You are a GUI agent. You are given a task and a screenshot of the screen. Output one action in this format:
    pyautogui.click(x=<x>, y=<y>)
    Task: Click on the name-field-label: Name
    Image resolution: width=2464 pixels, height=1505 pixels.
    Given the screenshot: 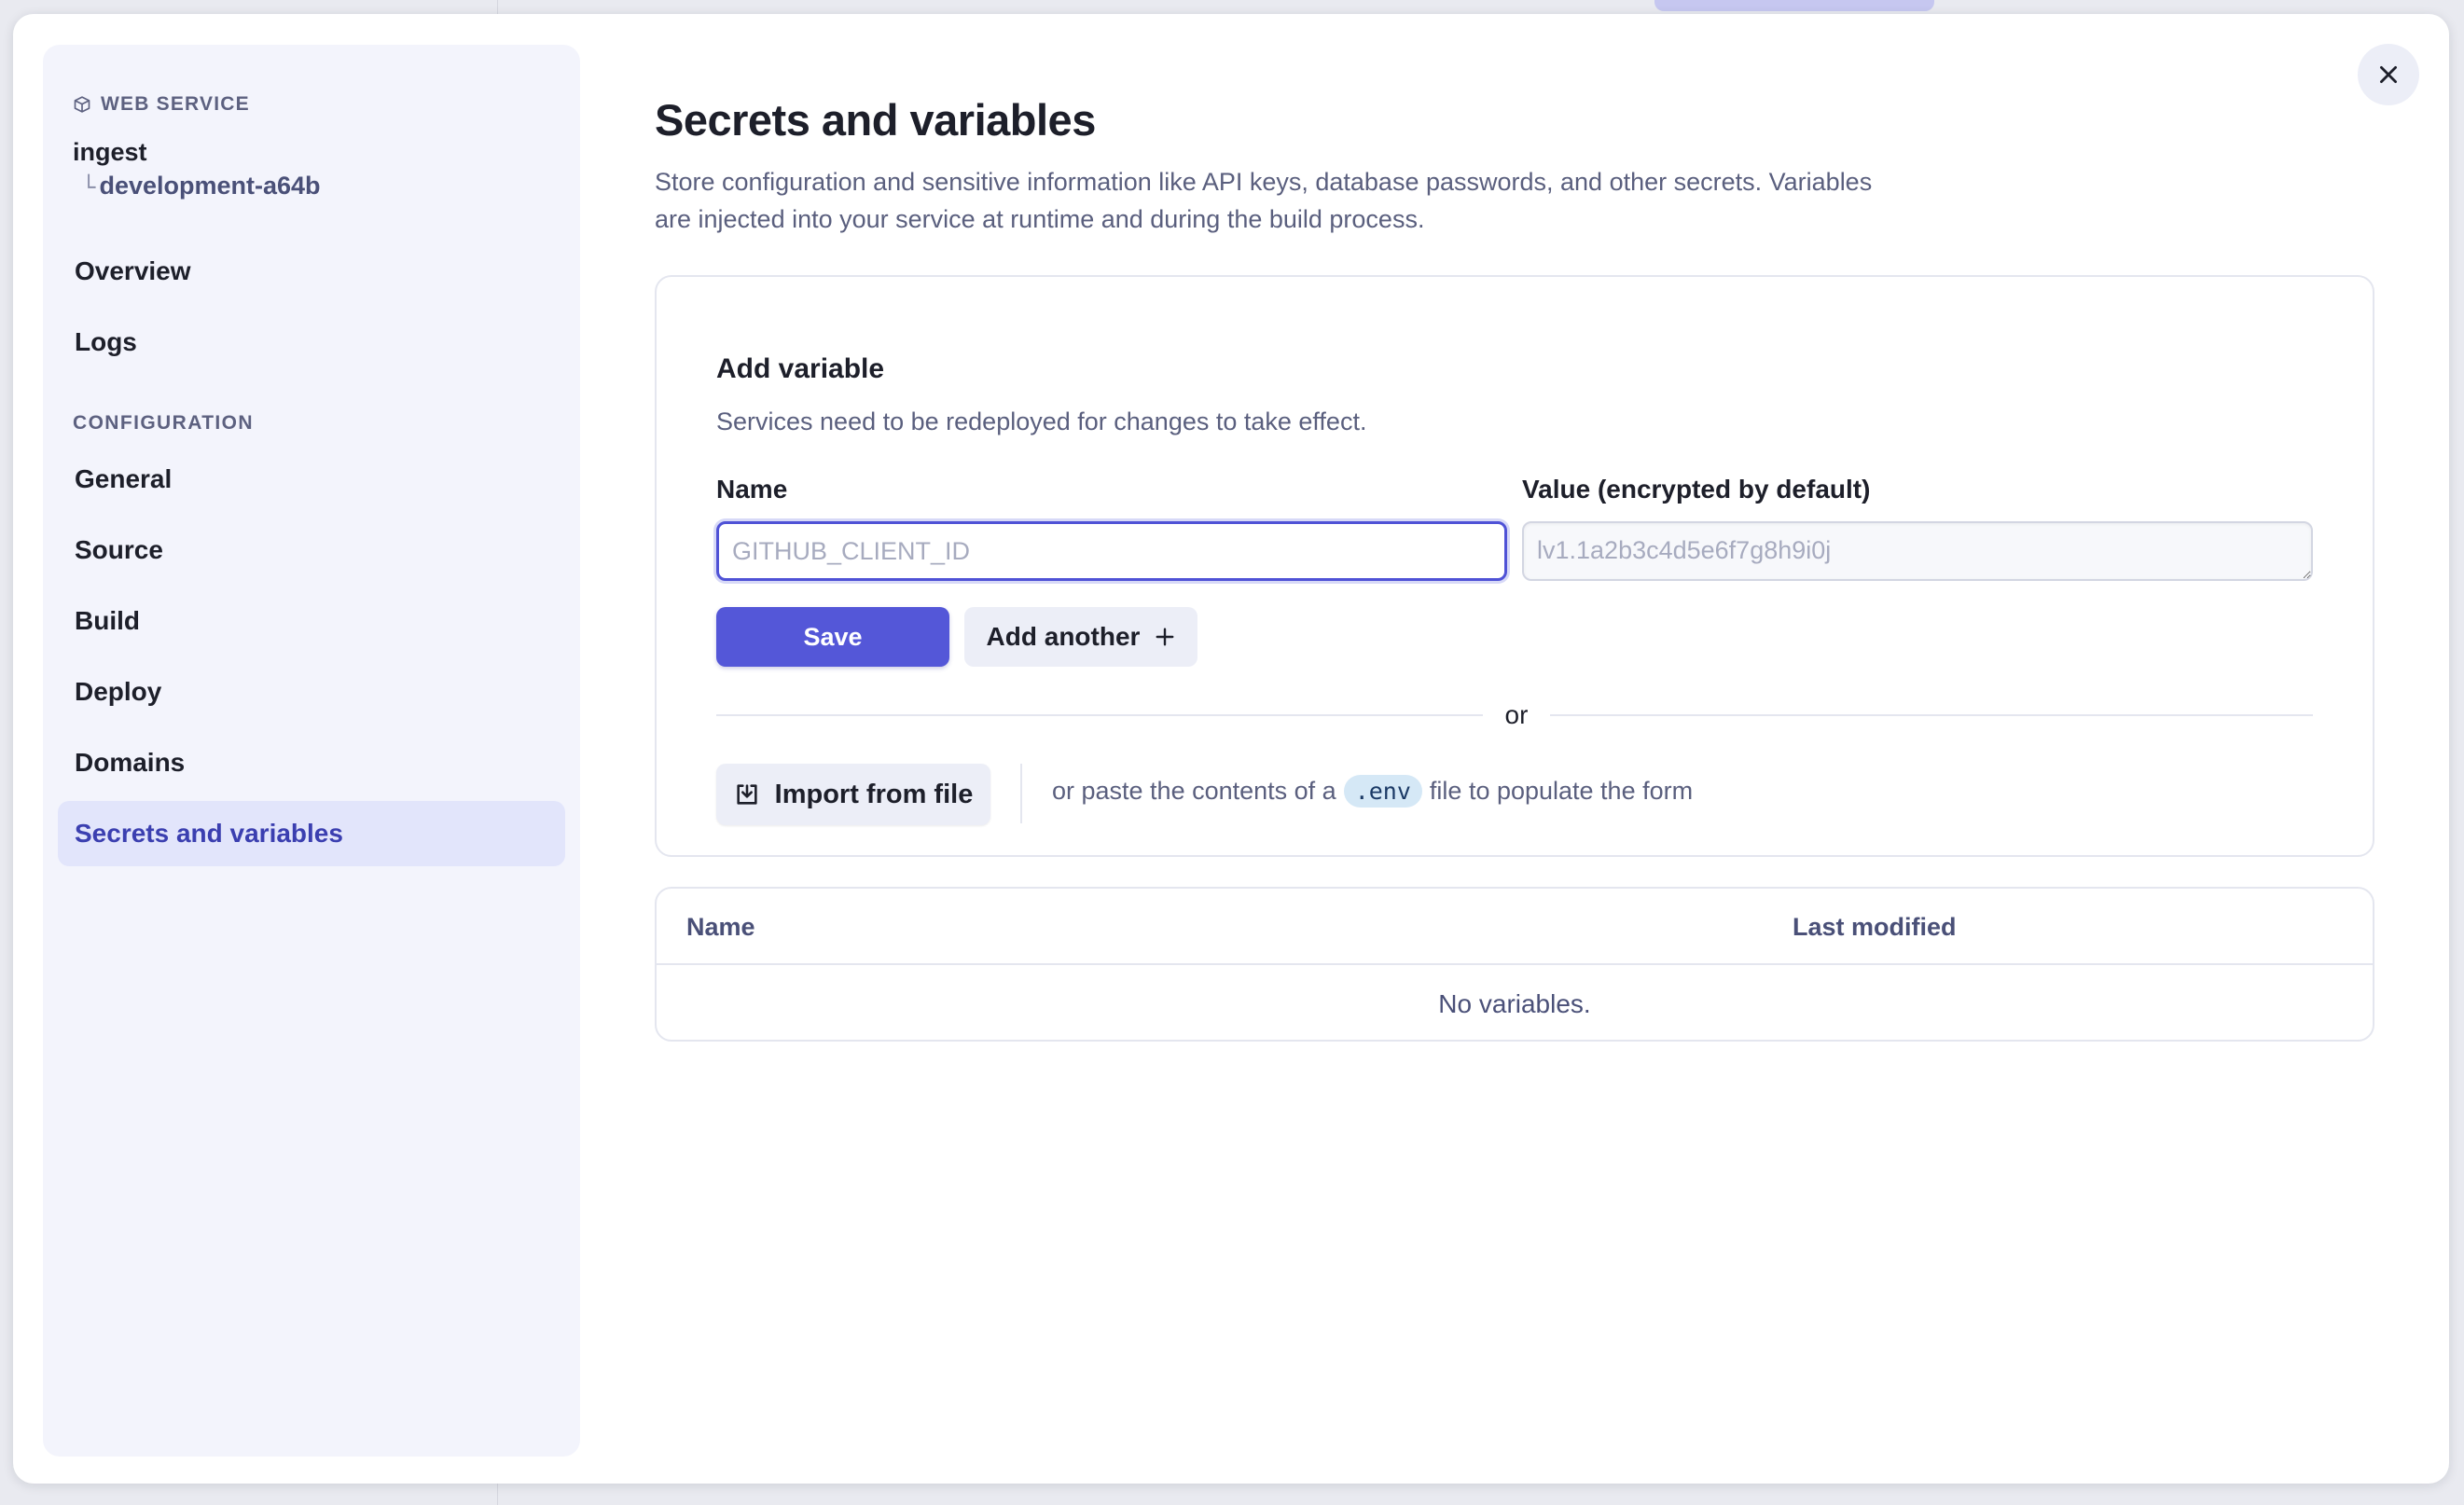 What is the action you would take?
    pyautogui.click(x=752, y=490)
    